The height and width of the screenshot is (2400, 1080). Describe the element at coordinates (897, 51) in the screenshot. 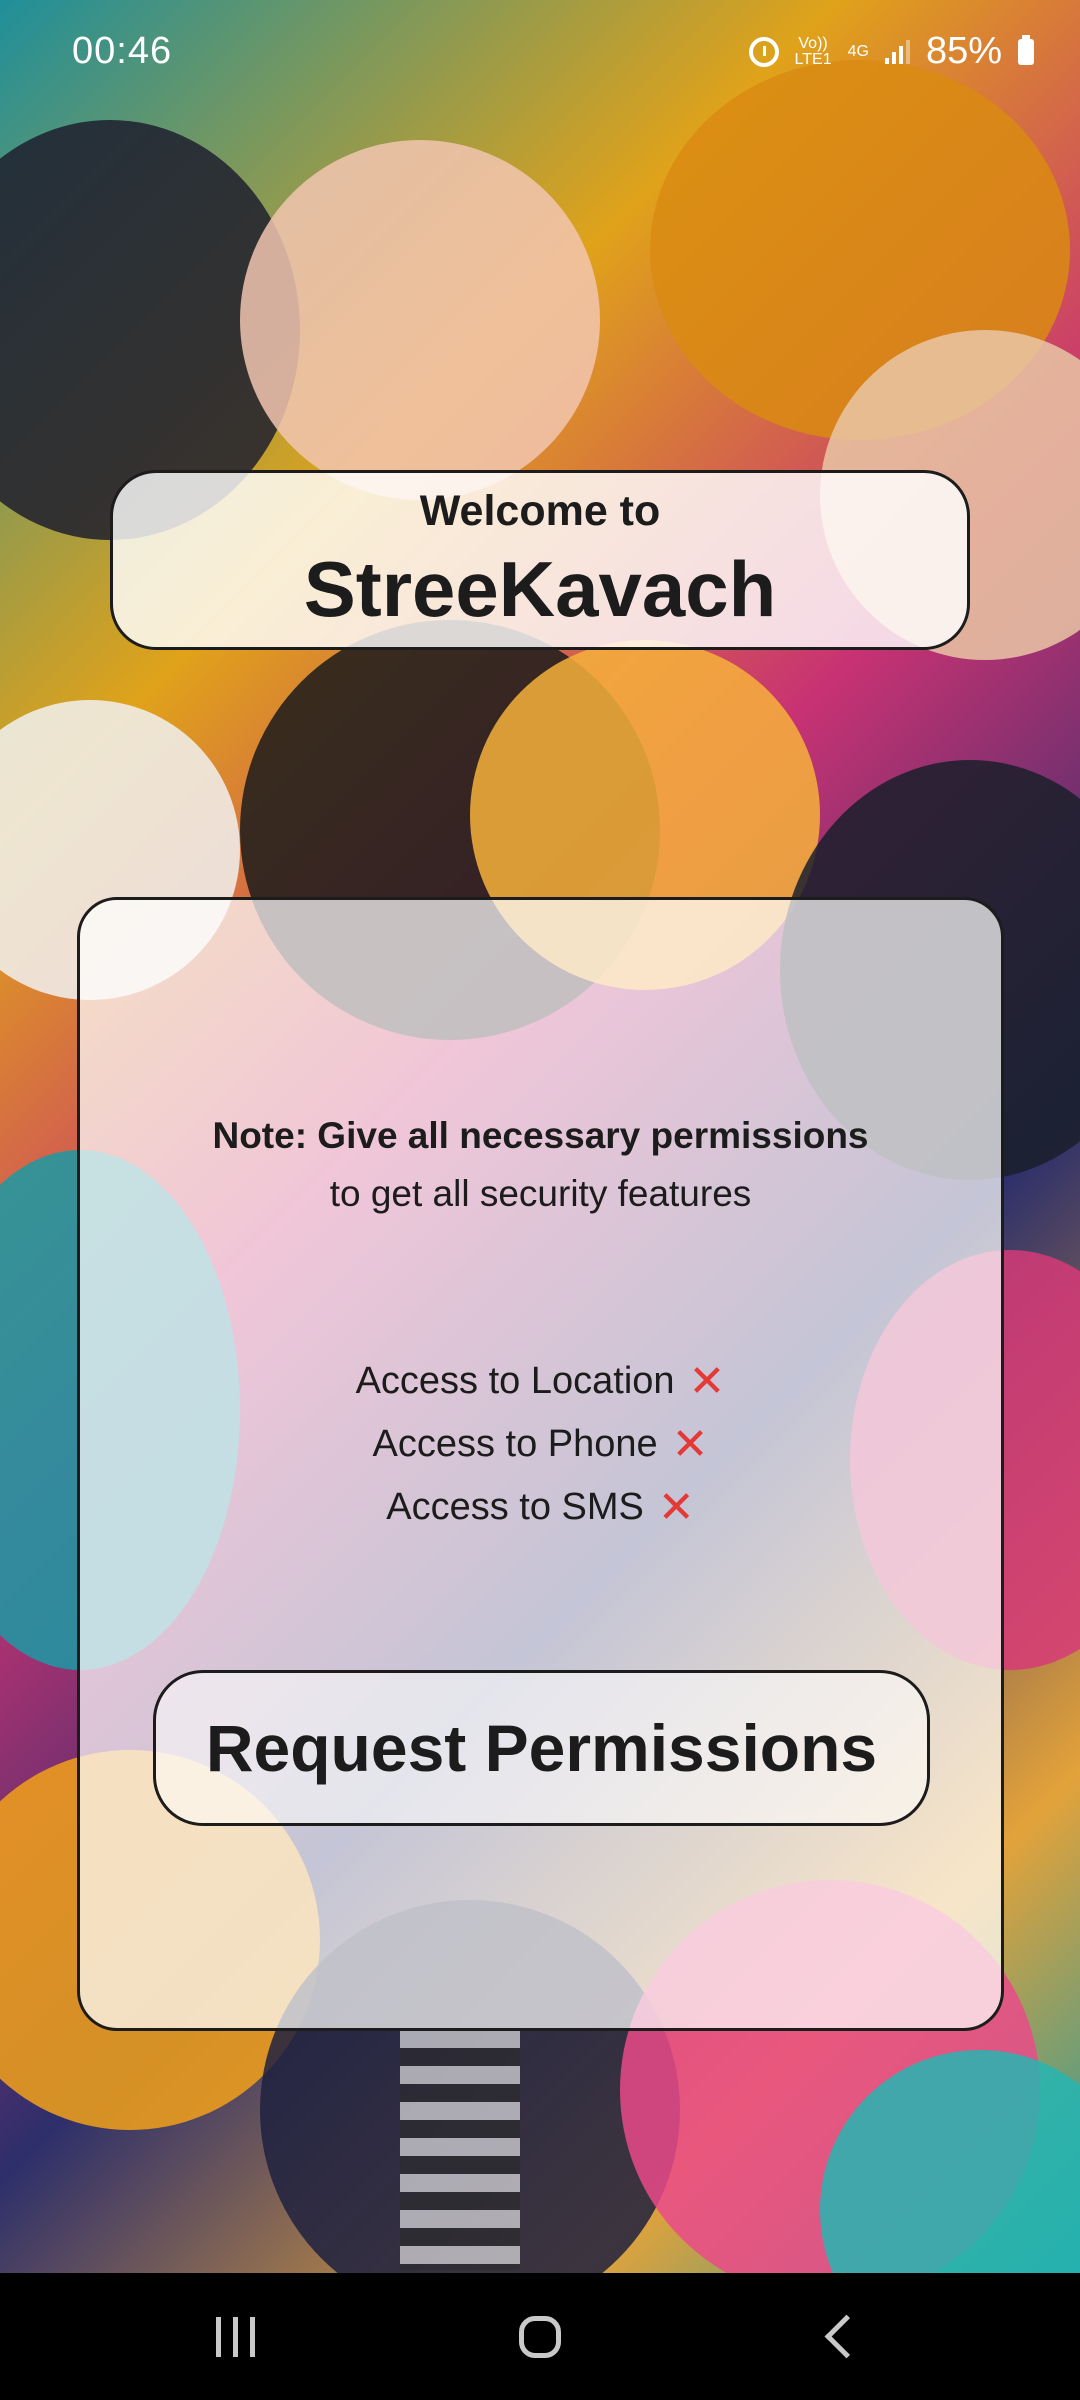

I see `signal-icon` at that location.